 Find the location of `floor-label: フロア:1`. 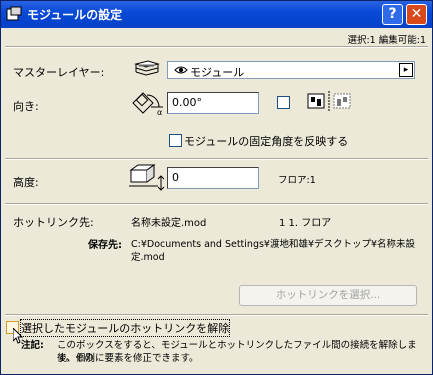

floor-label: フロア:1 is located at coordinates (297, 180).